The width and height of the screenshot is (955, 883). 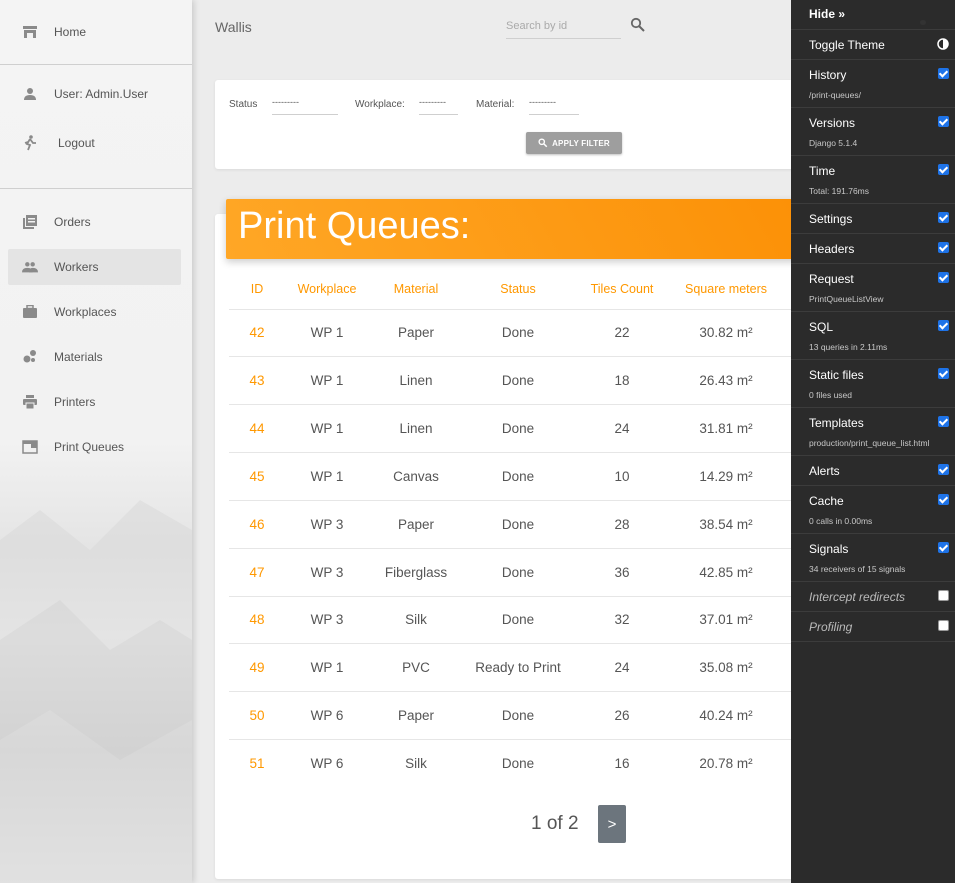 What do you see at coordinates (257, 289) in the screenshot?
I see `column-header-id: ID` at bounding box center [257, 289].